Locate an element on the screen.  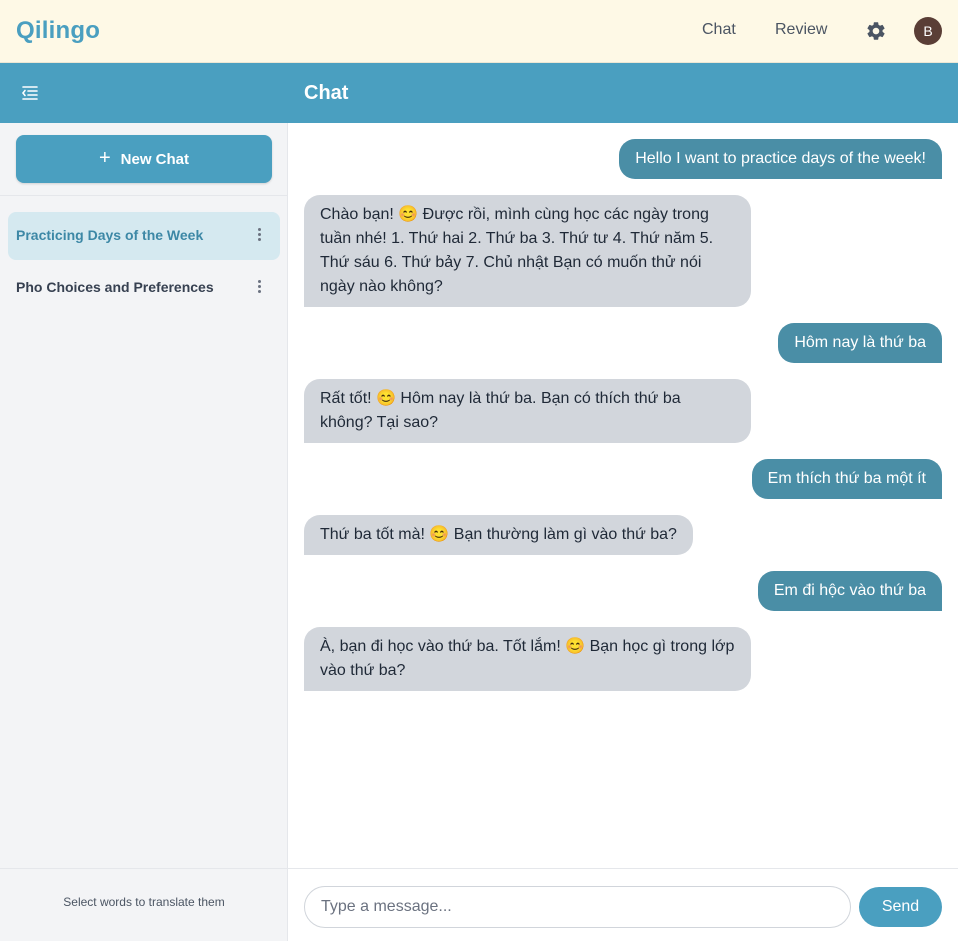
translate-hint: Select words to translate them is located at coordinates (144, 902).